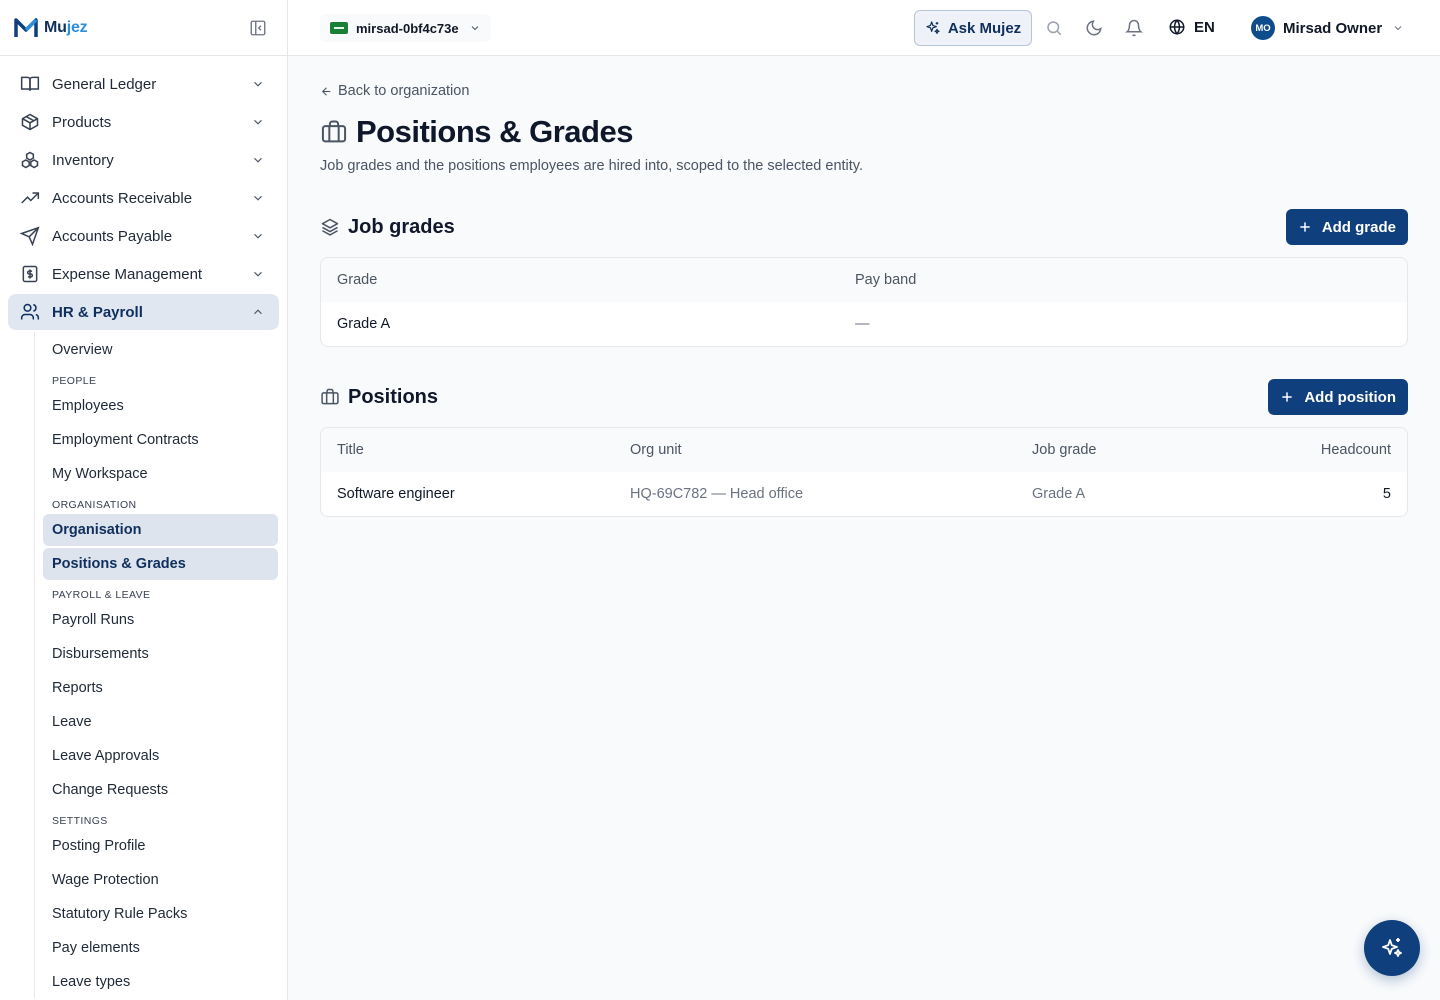 The image size is (1440, 1000). Describe the element at coordinates (339, 28) in the screenshot. I see `flag-icon` at that location.